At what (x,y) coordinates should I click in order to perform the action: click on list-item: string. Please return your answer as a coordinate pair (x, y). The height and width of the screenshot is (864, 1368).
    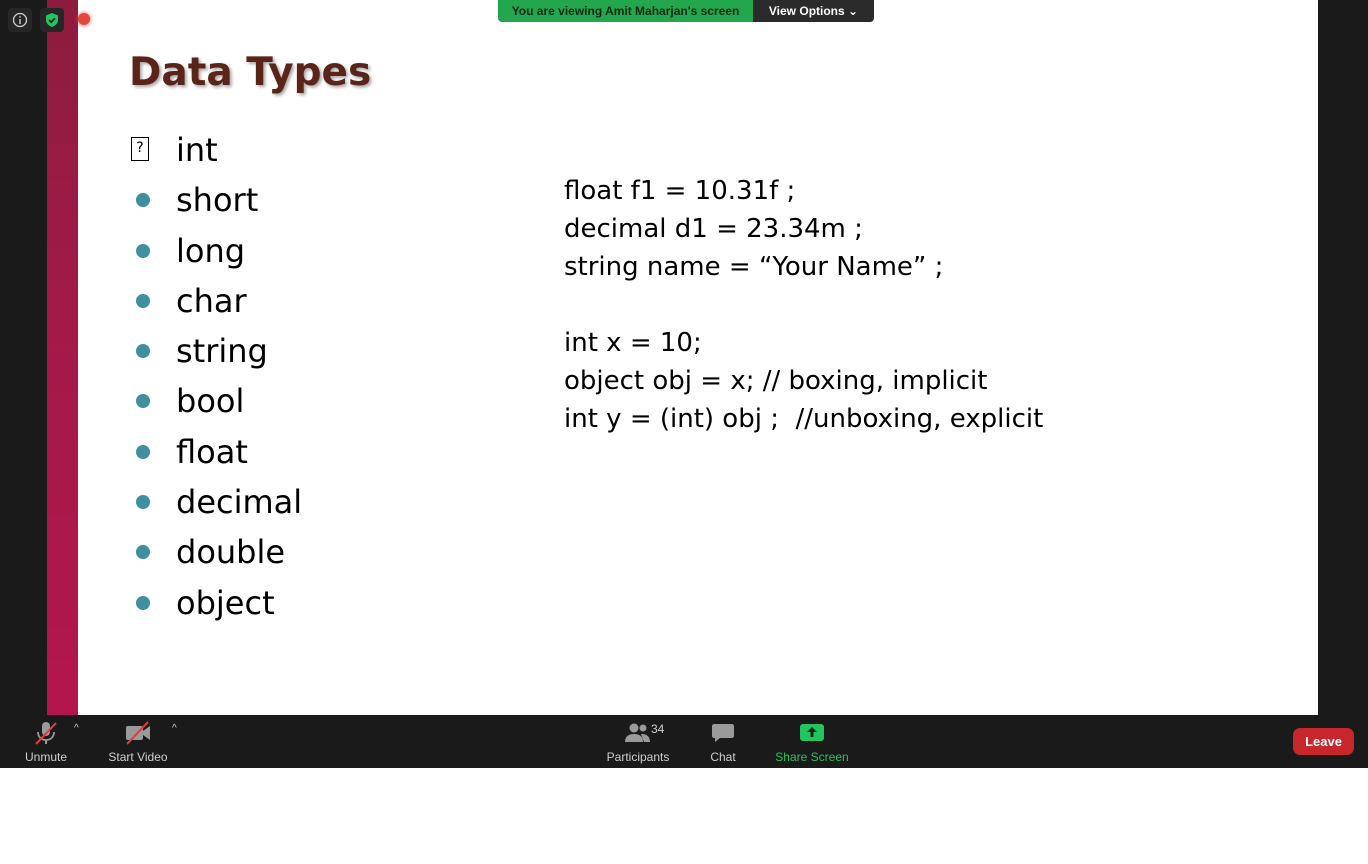
    Looking at the image, I should click on (215, 354).